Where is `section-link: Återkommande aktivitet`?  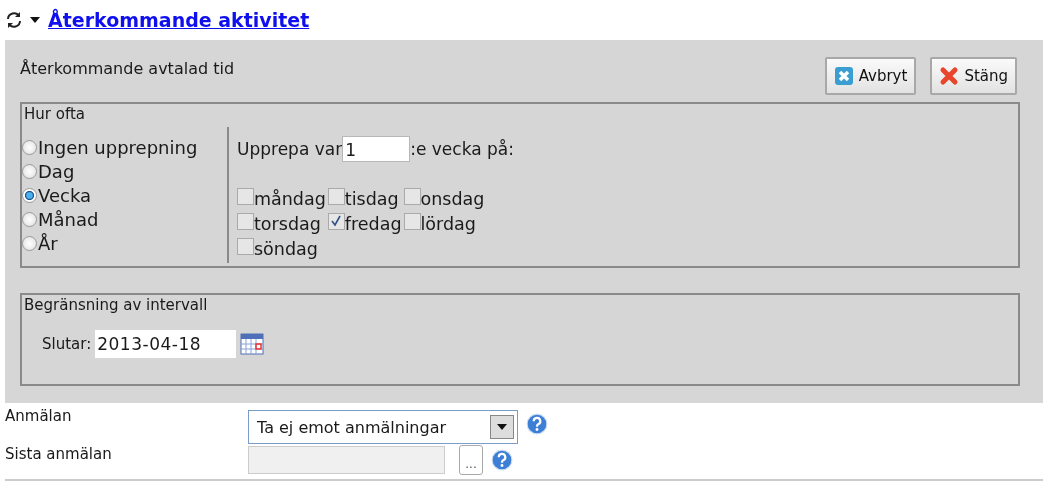 section-link: Återkommande aktivitet is located at coordinates (179, 20).